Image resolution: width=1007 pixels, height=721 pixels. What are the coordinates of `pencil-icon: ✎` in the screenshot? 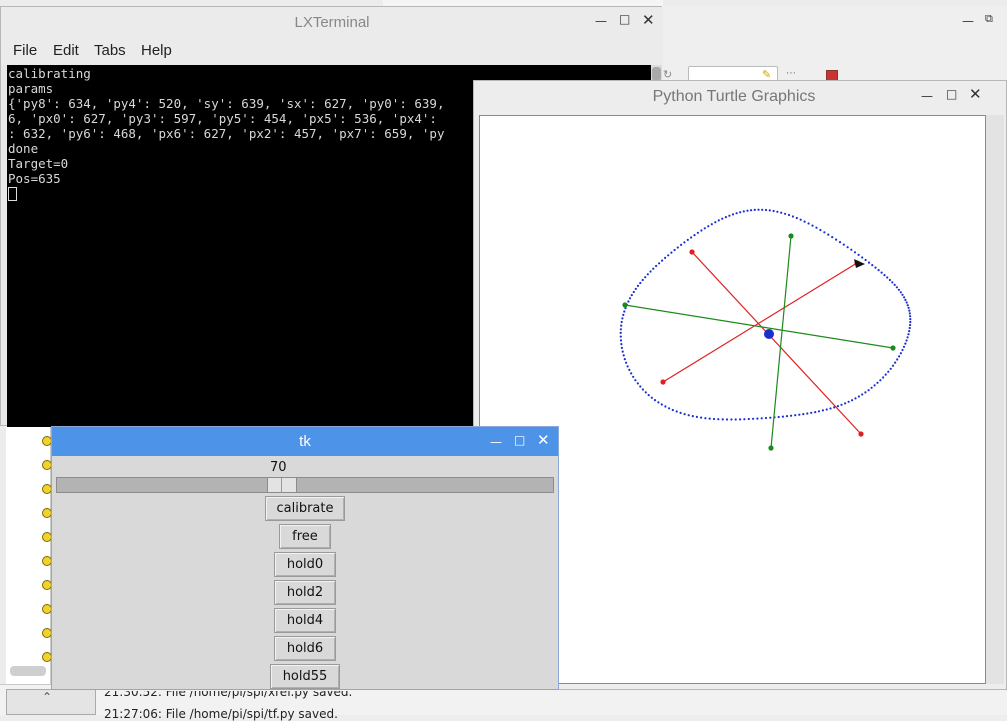 It's located at (767, 74).